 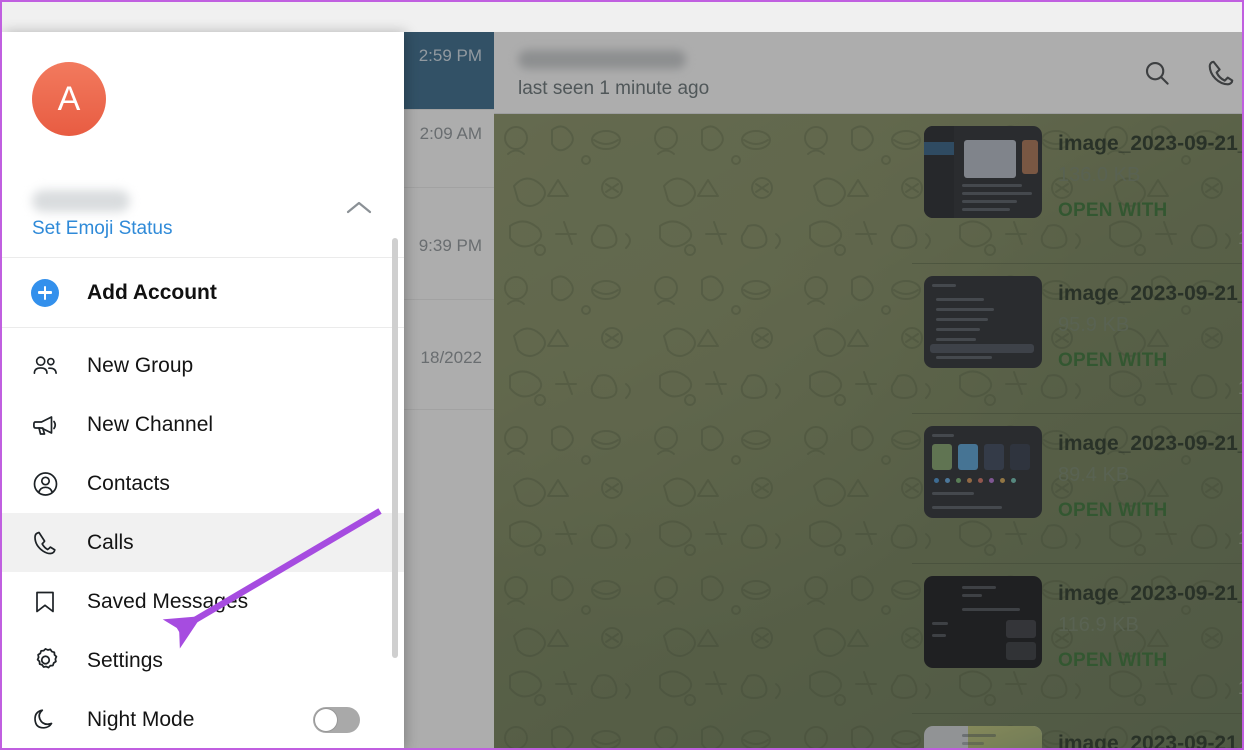 I want to click on account-section: A Set Emoji Status, so click(x=203, y=145).